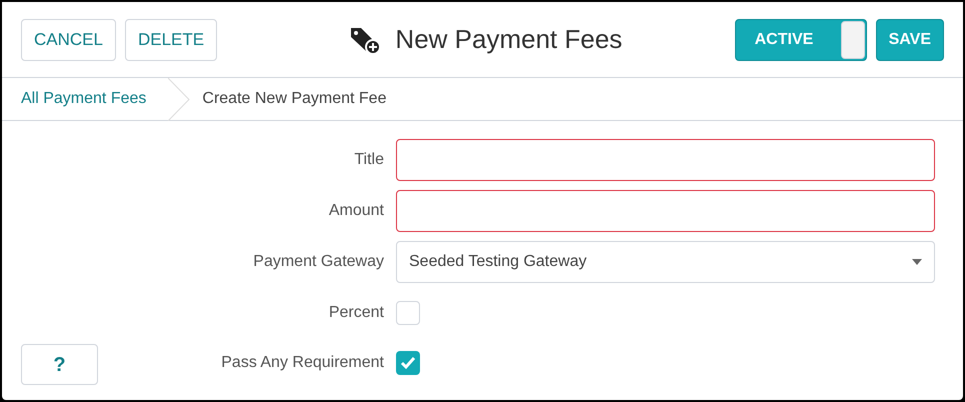  I want to click on caret-icon, so click(917, 262).